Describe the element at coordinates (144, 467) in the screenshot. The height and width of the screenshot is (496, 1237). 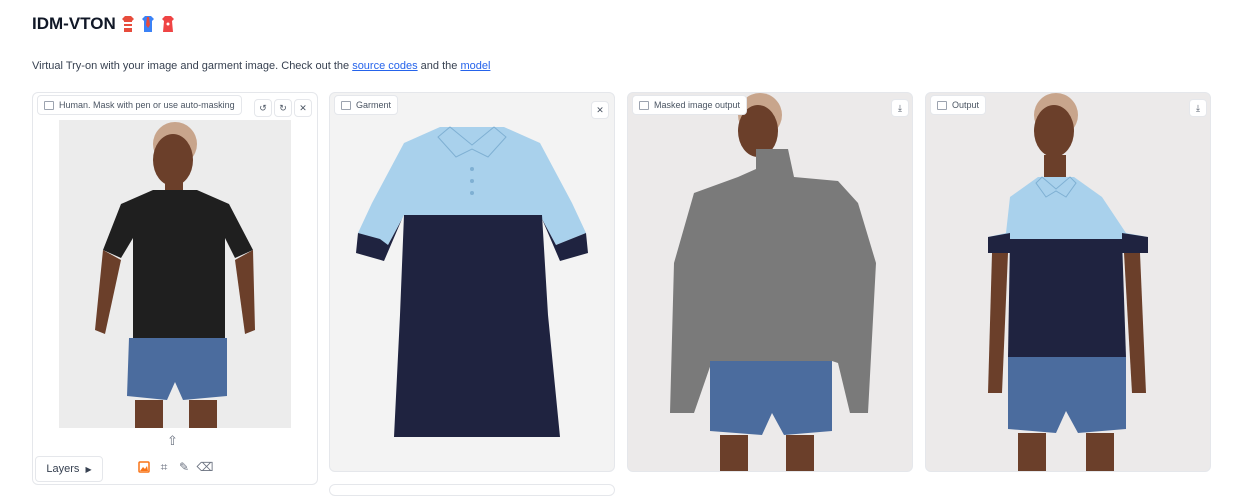
I see `image-tool-icon` at that location.